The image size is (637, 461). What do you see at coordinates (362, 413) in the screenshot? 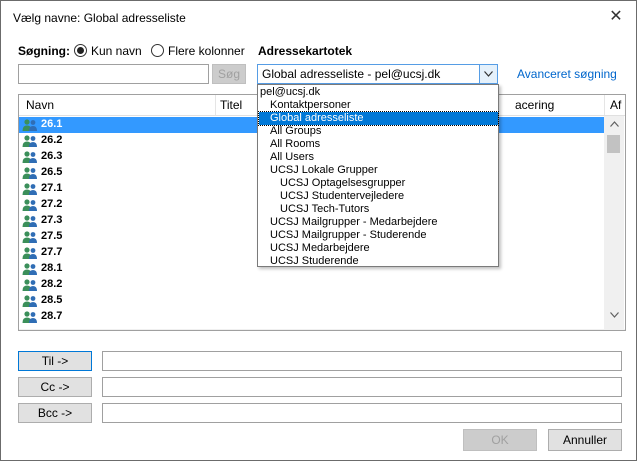
I see `bcc-field` at bounding box center [362, 413].